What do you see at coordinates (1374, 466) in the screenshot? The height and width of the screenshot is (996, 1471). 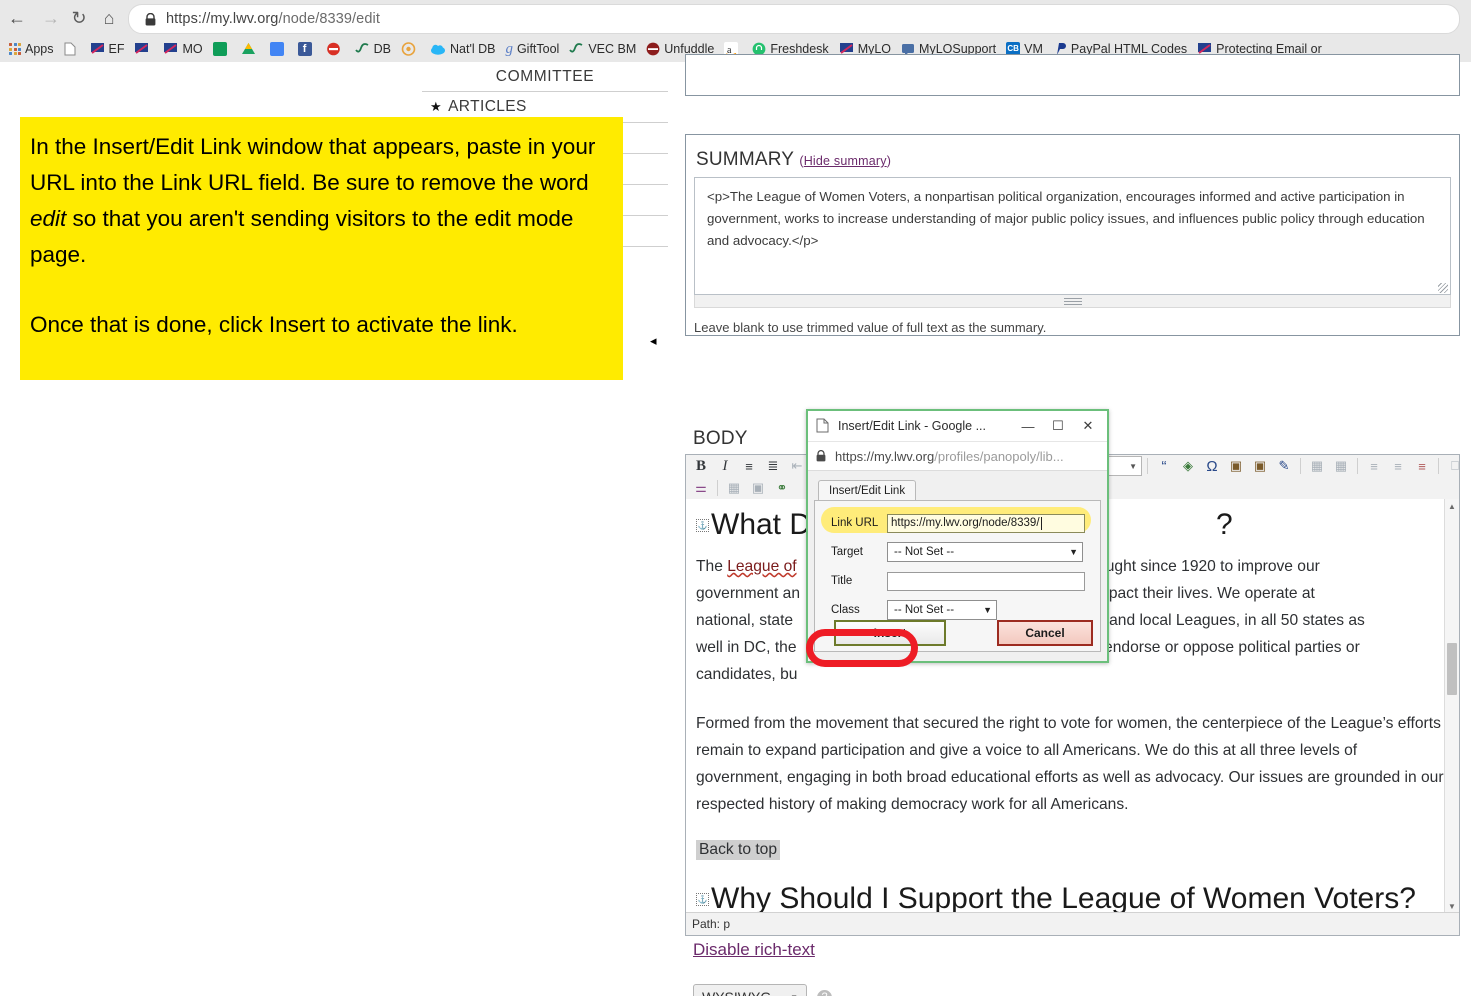 I see `row-insert-before-icon: ≡` at bounding box center [1374, 466].